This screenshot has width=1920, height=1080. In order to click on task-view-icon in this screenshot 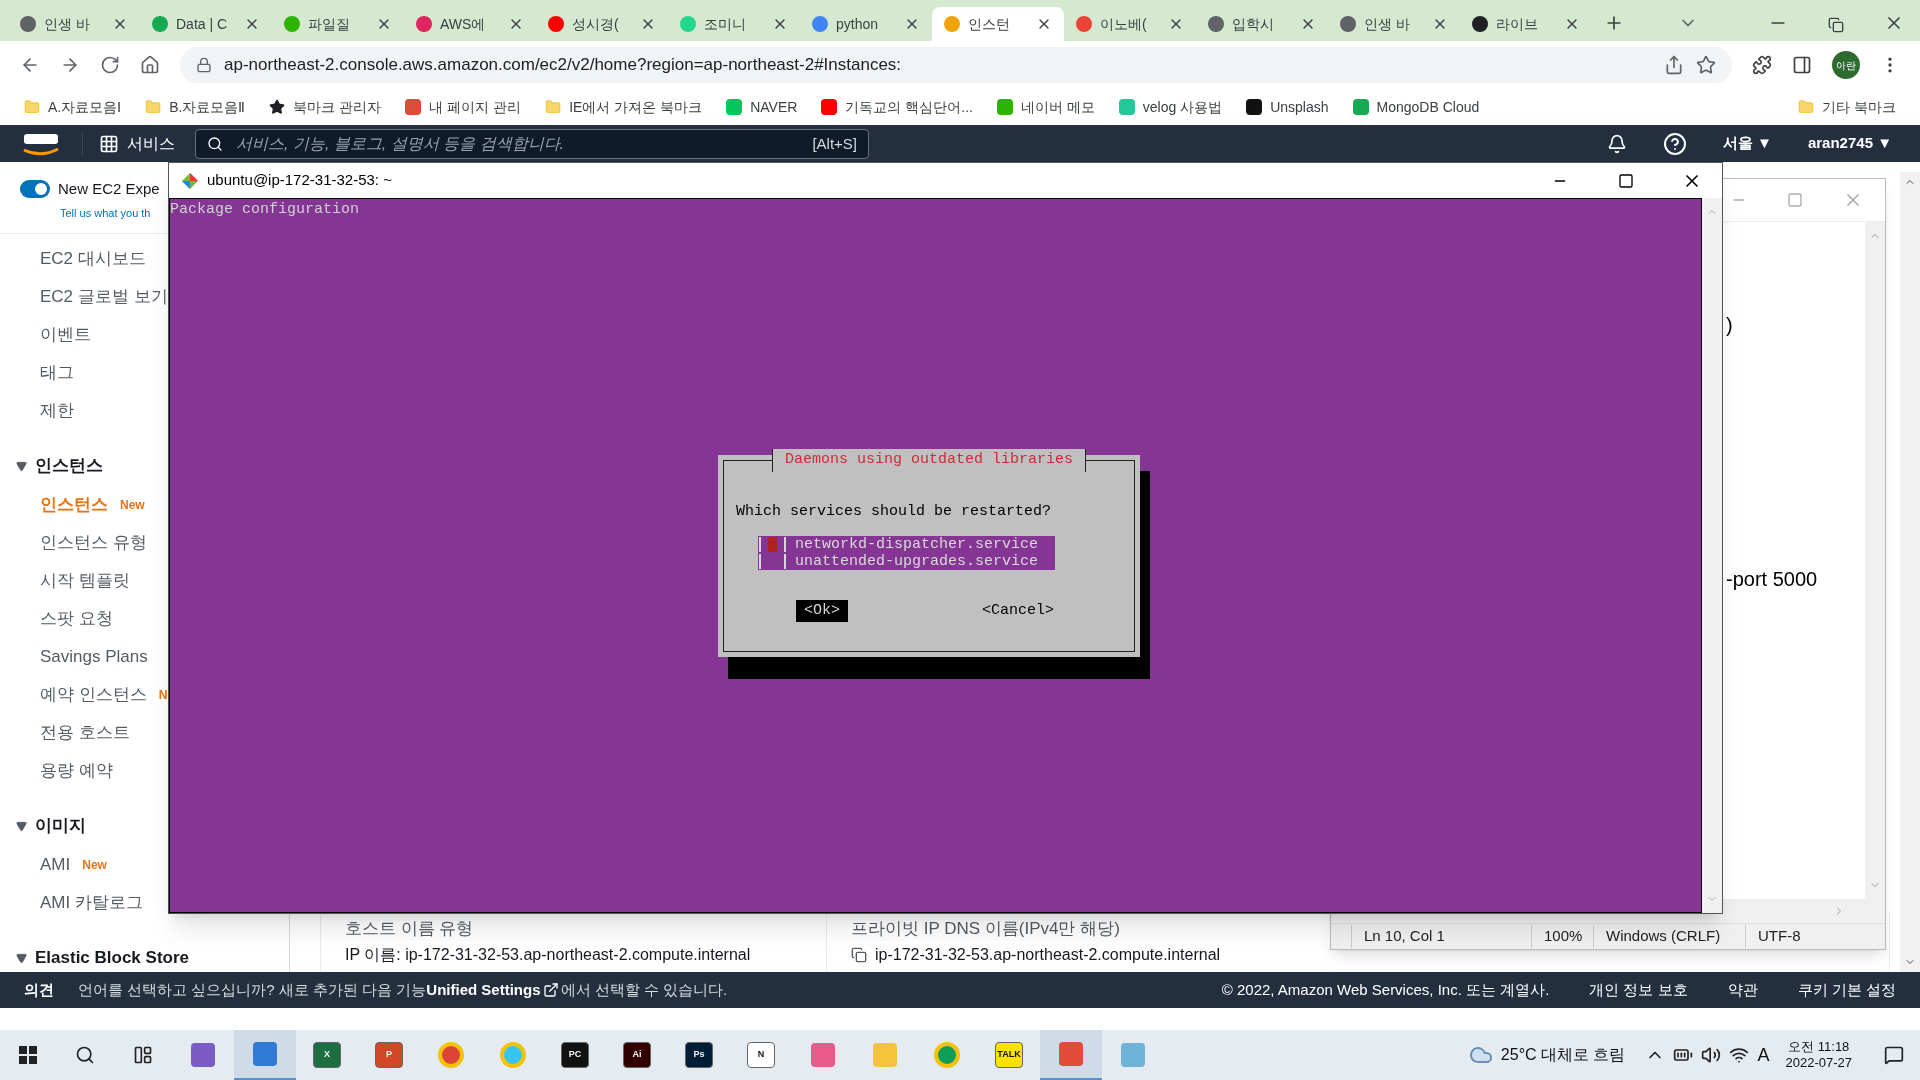, I will do `click(143, 1055)`.